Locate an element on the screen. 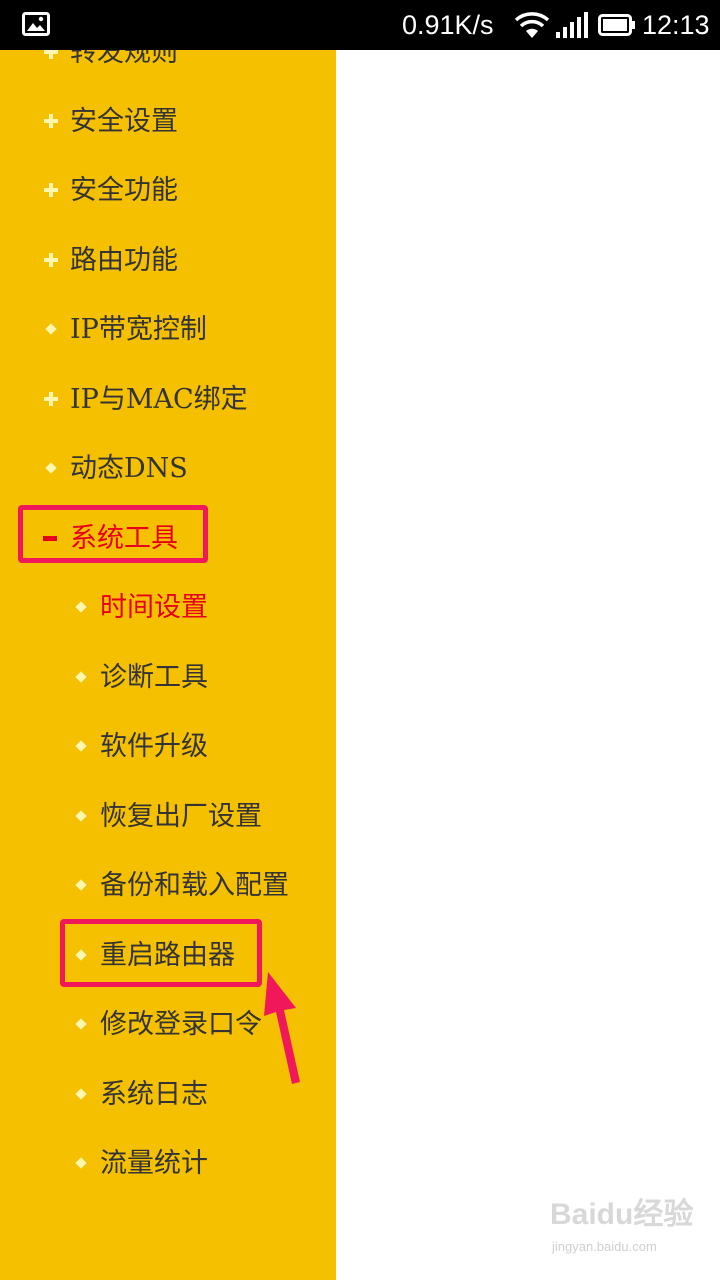 The image size is (720, 1280). status-bar: 0.91K/s 12:13 is located at coordinates (360, 25).